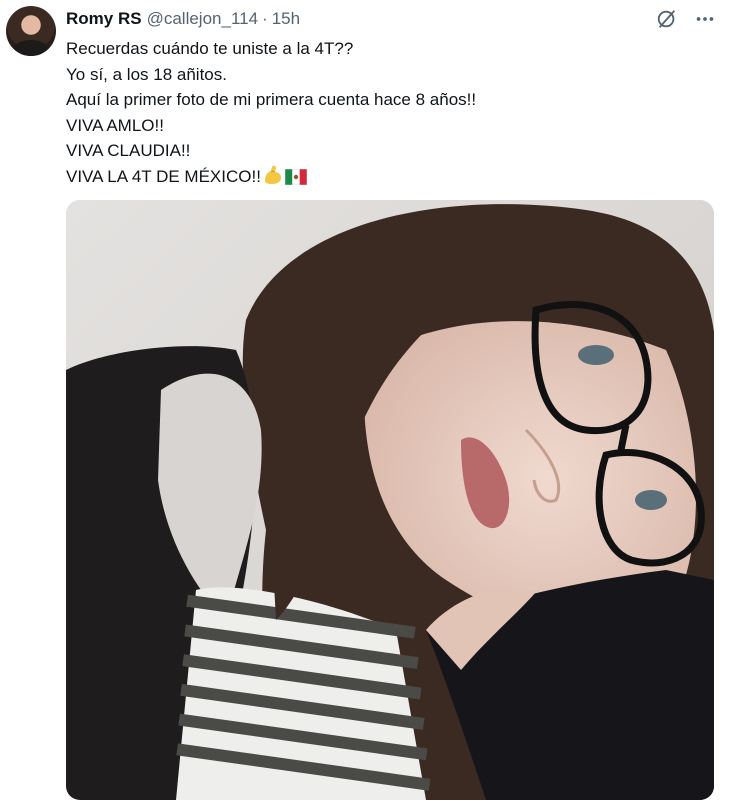  What do you see at coordinates (104, 19) in the screenshot?
I see `author-name: Romy RS` at bounding box center [104, 19].